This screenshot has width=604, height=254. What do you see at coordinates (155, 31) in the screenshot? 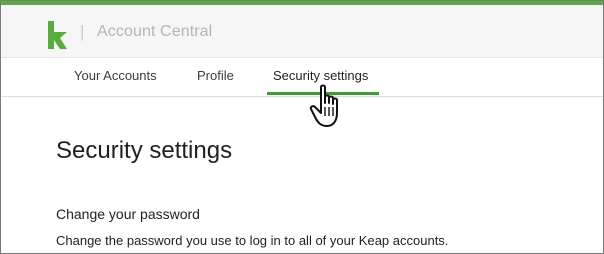
I see `app-title: Account Central` at bounding box center [155, 31].